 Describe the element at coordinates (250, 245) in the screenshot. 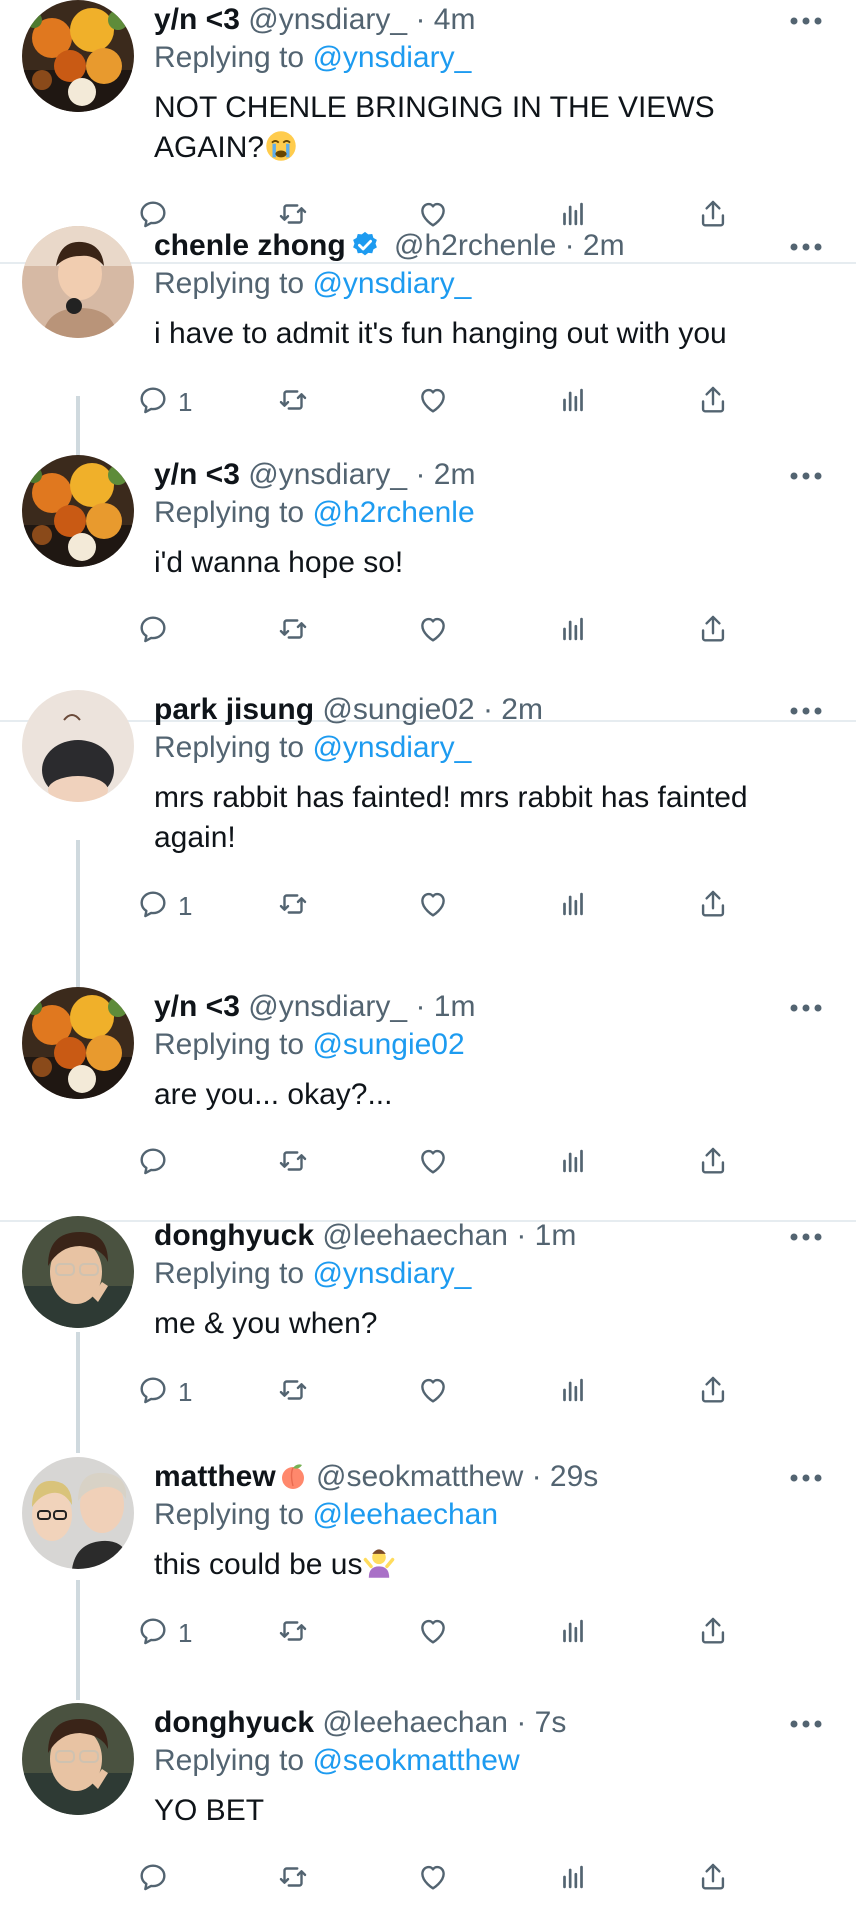

I see `display-name: chenle zhong` at that location.